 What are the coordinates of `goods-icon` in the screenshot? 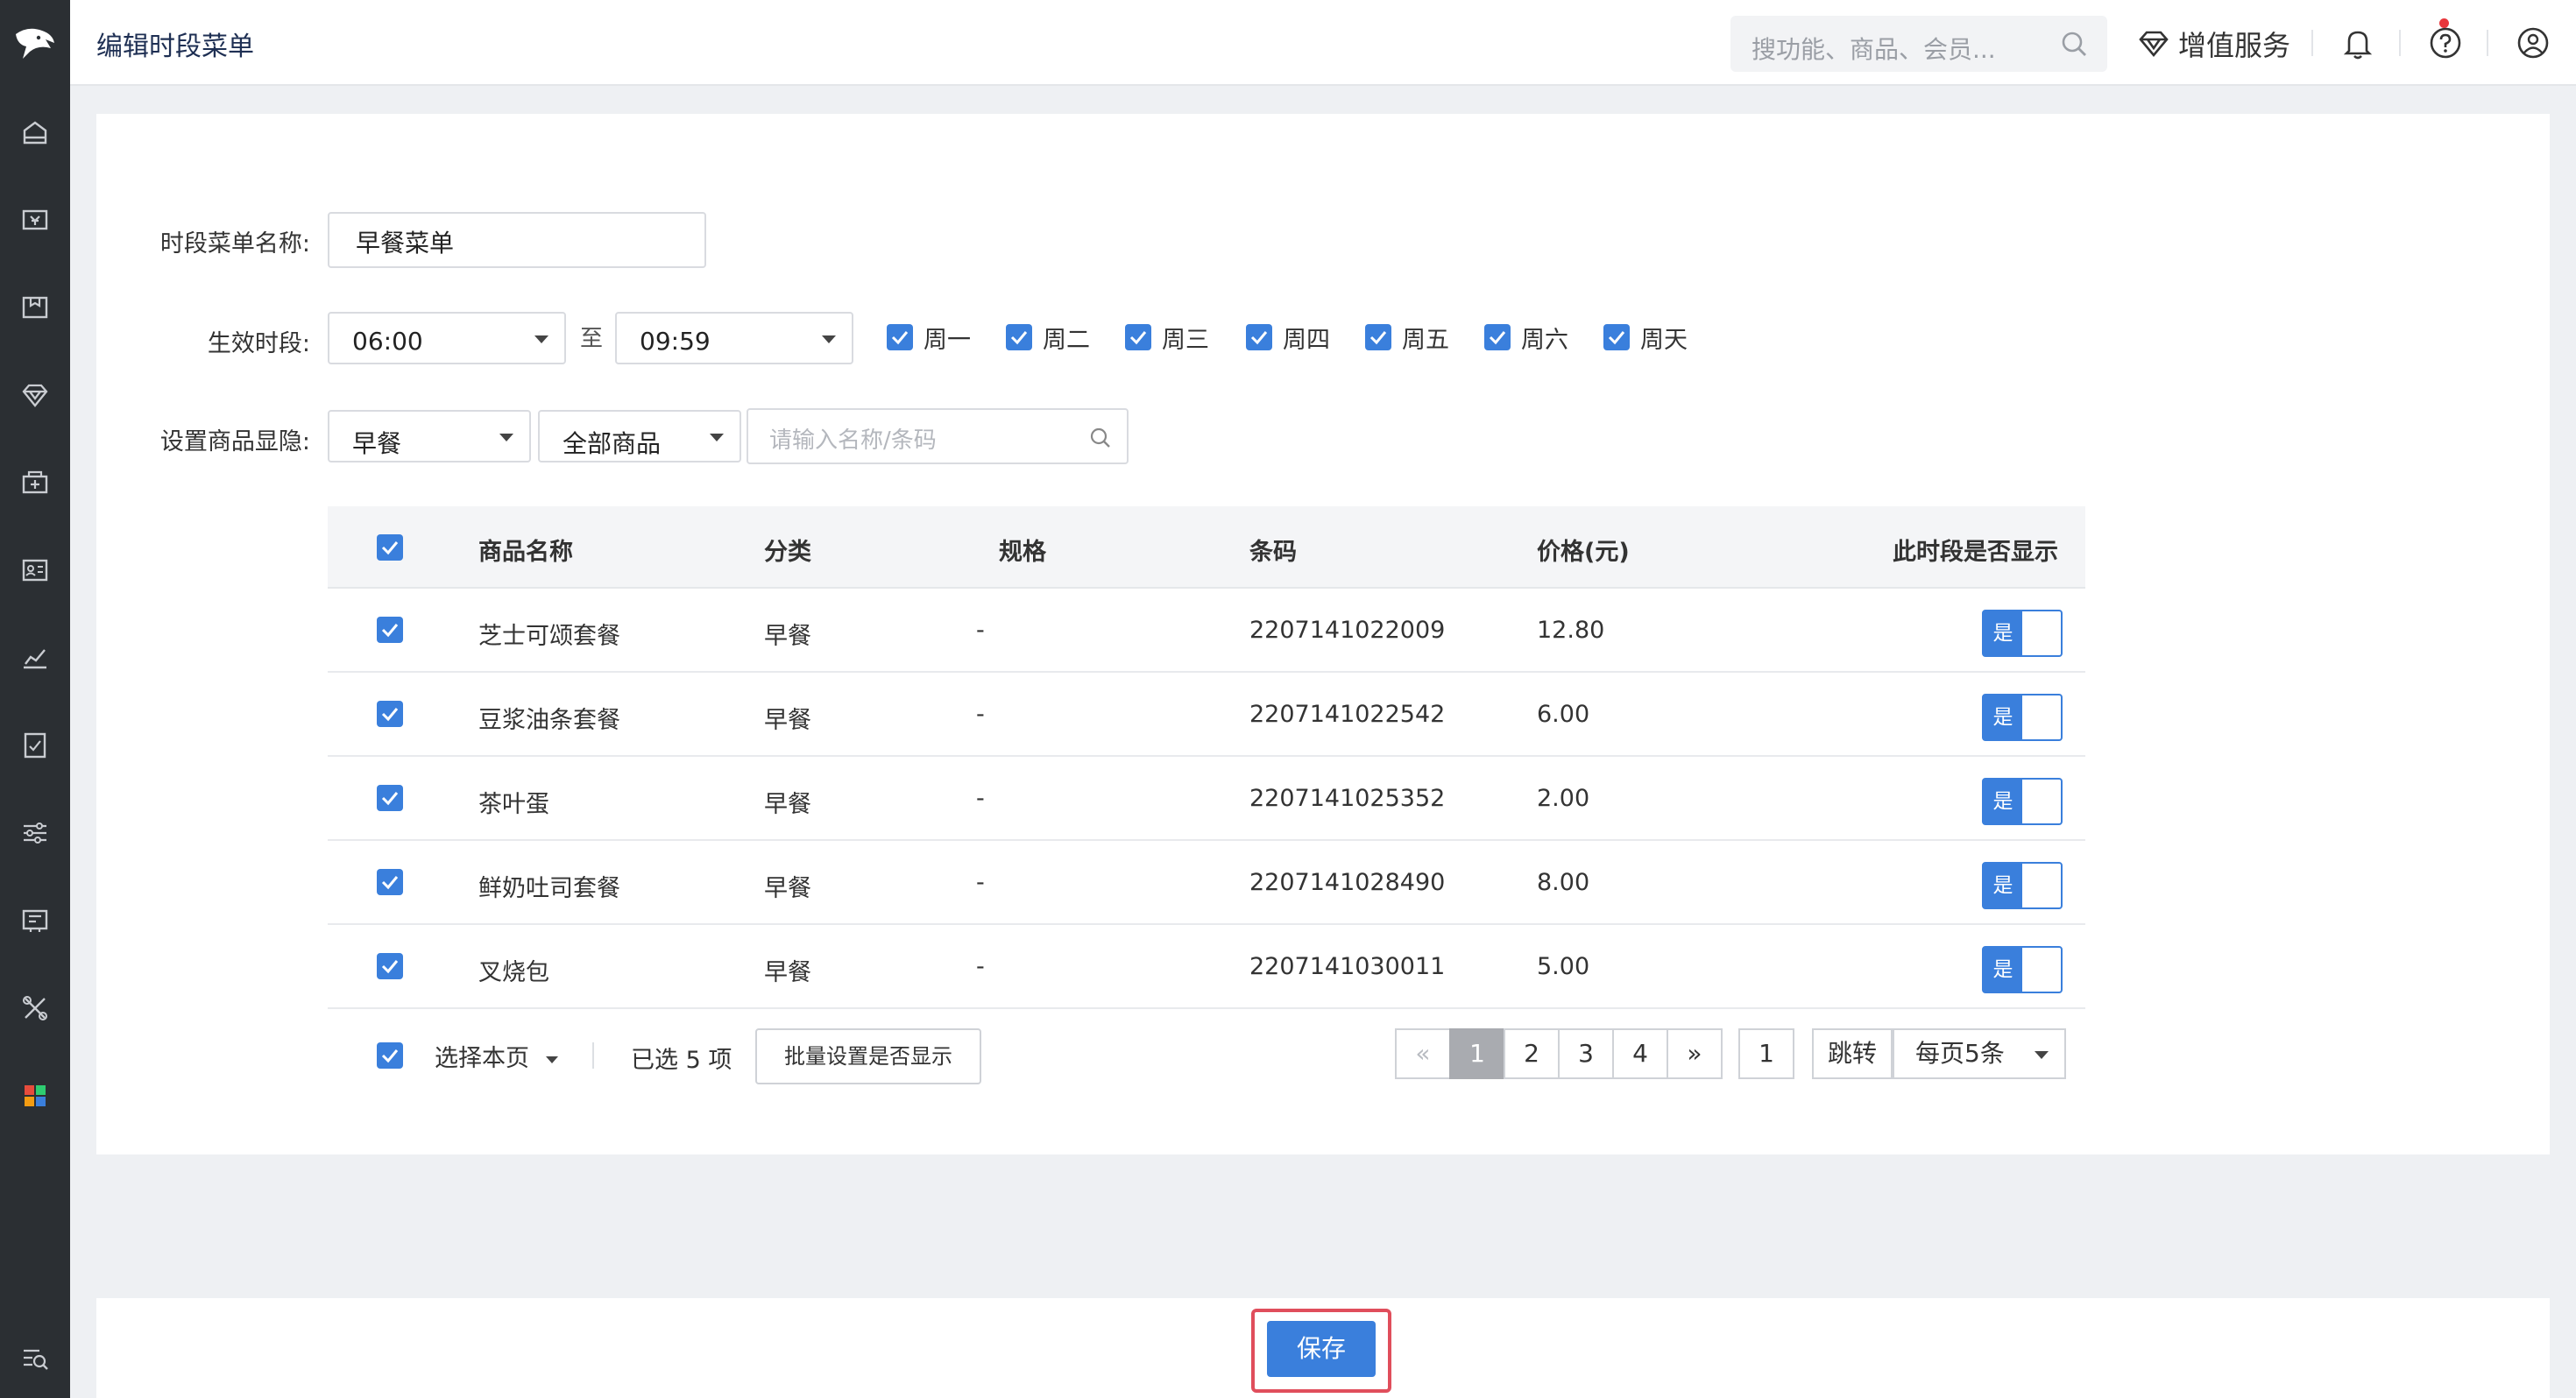 It's located at (35, 307).